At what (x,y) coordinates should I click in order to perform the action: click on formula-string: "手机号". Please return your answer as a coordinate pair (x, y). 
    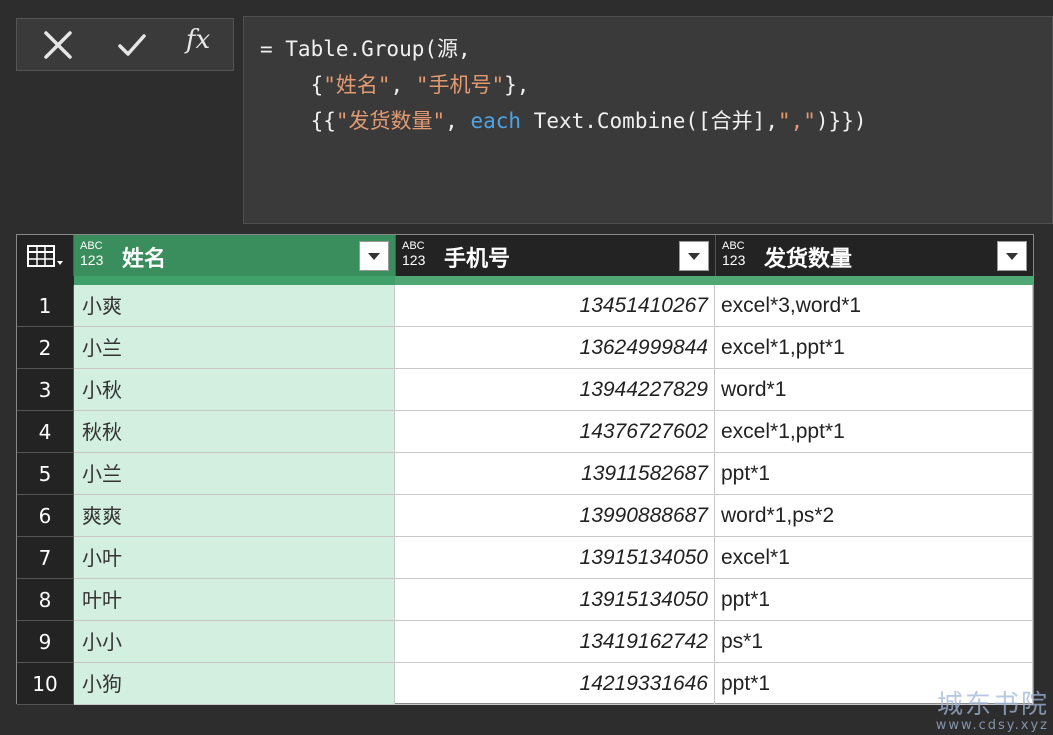
    Looking at the image, I should click on (460, 85).